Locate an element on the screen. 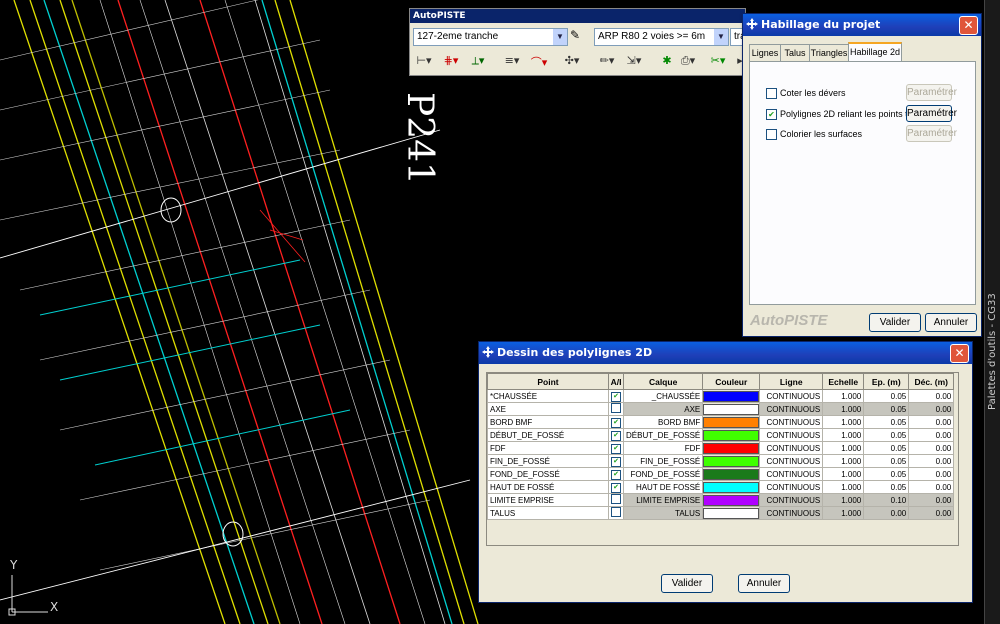 The image size is (1000, 624). point-cell: DÉBUT_DE_FOSSÉ is located at coordinates (548, 435).